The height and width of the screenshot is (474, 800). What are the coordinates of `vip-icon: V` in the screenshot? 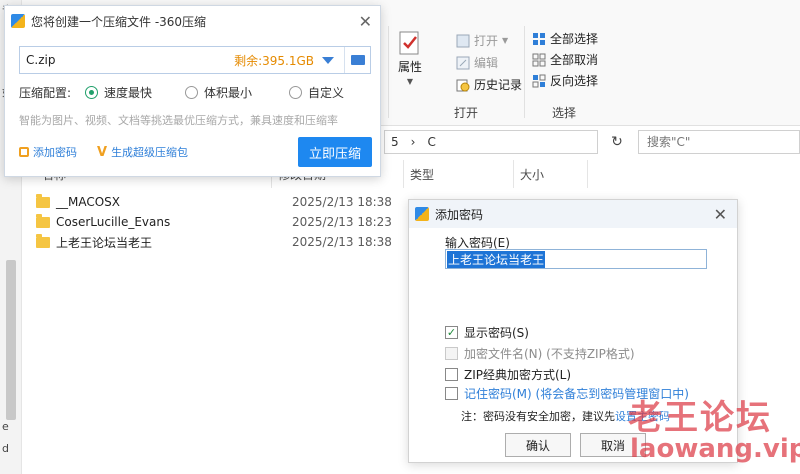 It's located at (102, 152).